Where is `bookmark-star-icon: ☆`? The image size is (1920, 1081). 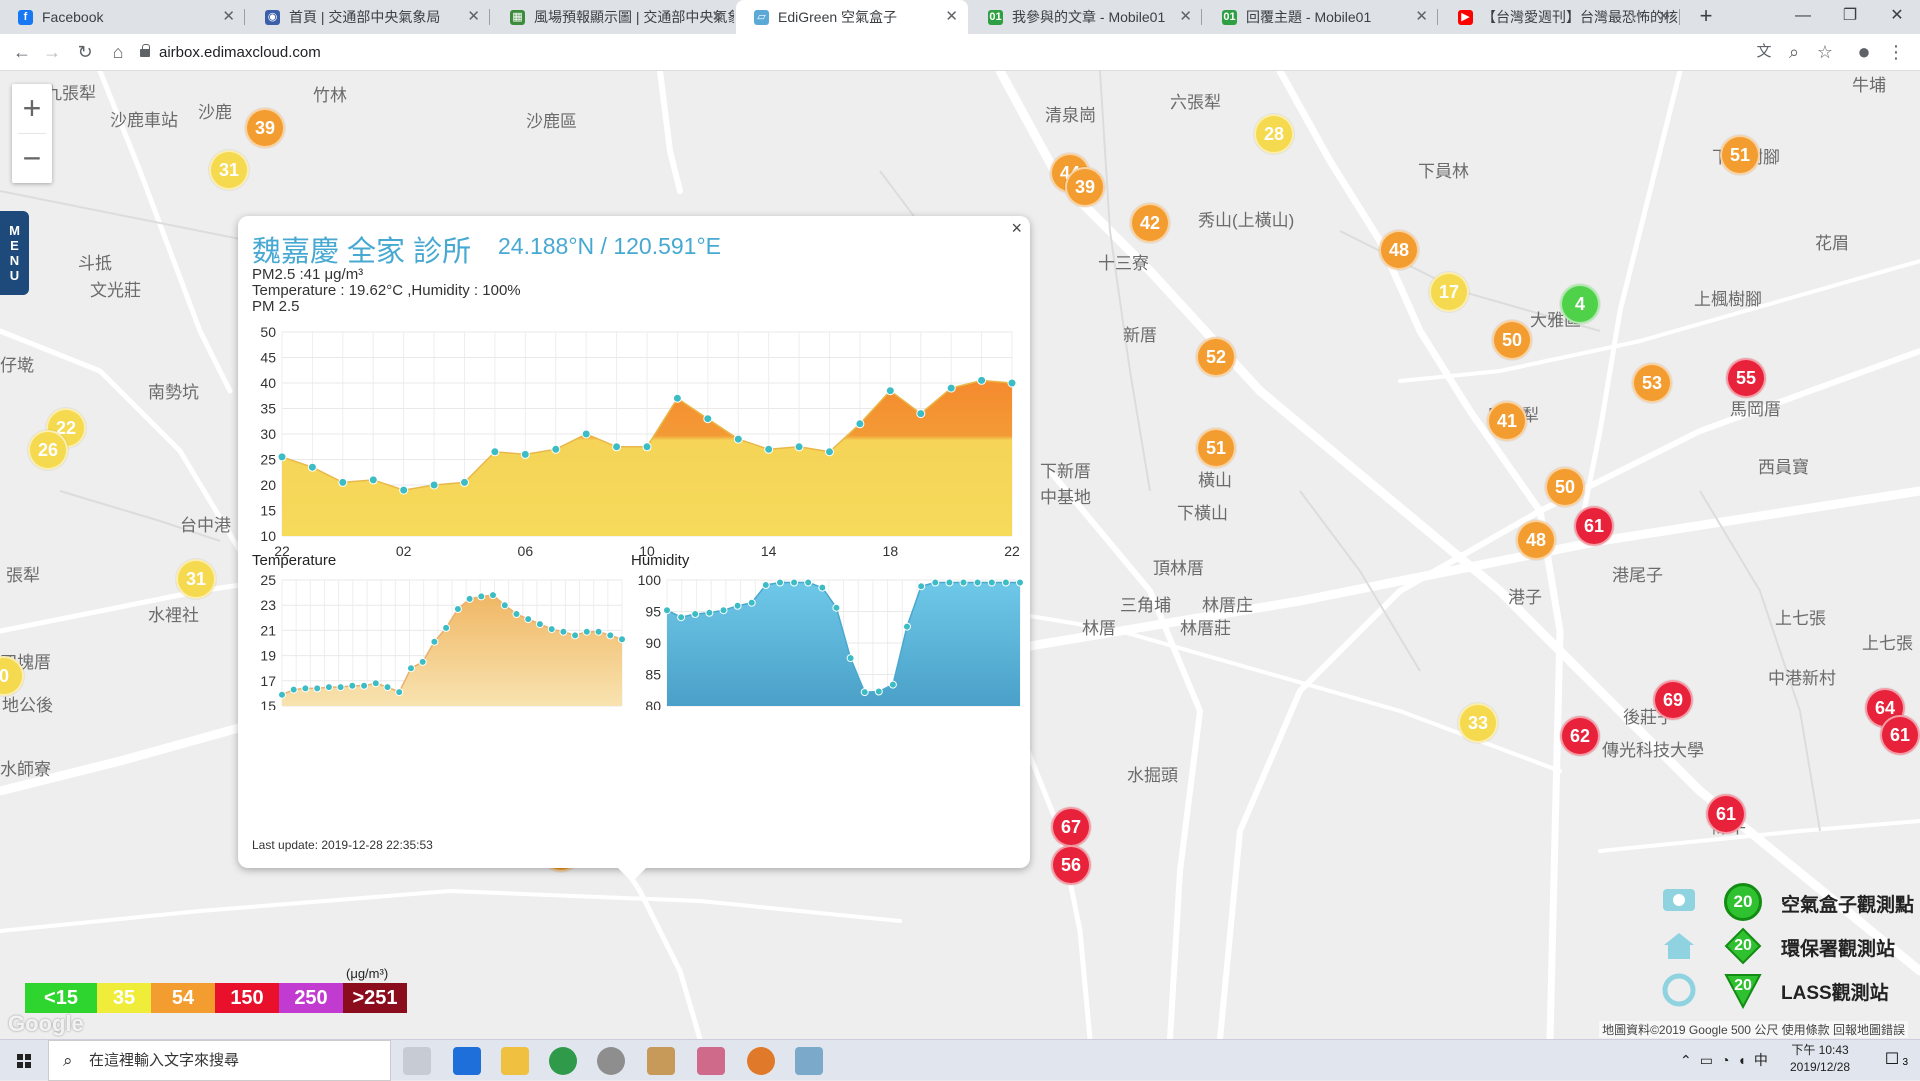 bookmark-star-icon: ☆ is located at coordinates (1825, 52).